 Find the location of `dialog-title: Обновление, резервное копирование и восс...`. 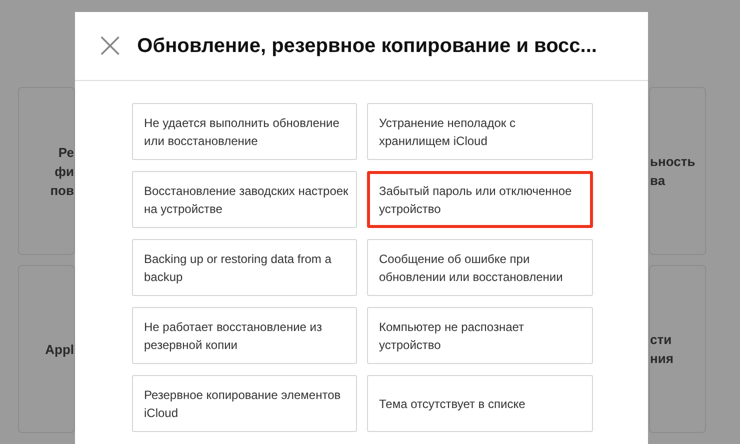

dialog-title: Обновление, резервное копирование и восс... is located at coordinates (367, 46).